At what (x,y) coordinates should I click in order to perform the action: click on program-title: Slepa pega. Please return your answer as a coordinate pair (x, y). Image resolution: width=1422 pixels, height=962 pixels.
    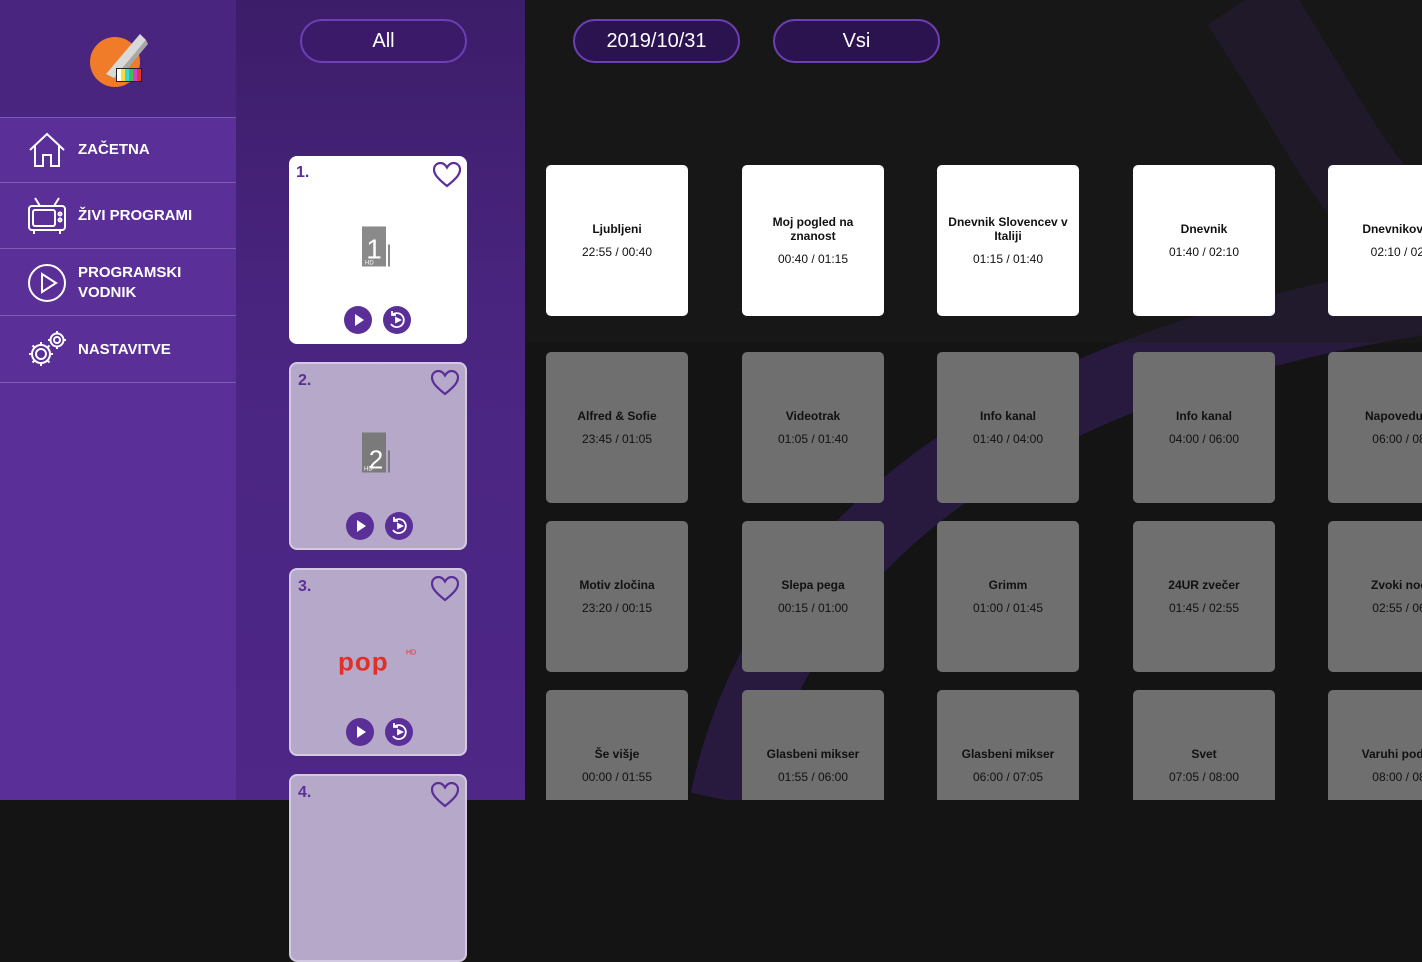
    Looking at the image, I should click on (813, 585).